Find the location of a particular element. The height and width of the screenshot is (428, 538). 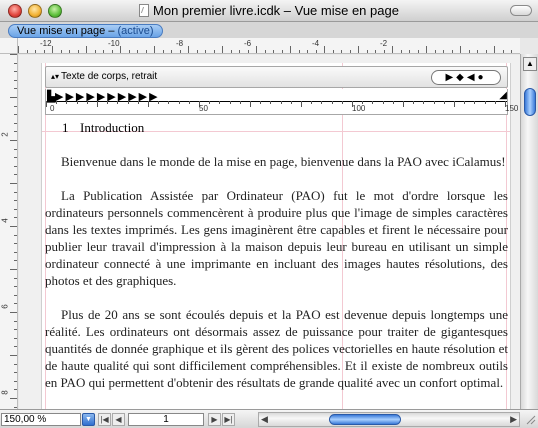

tab-ruler-label: 100 is located at coordinates (359, 108).